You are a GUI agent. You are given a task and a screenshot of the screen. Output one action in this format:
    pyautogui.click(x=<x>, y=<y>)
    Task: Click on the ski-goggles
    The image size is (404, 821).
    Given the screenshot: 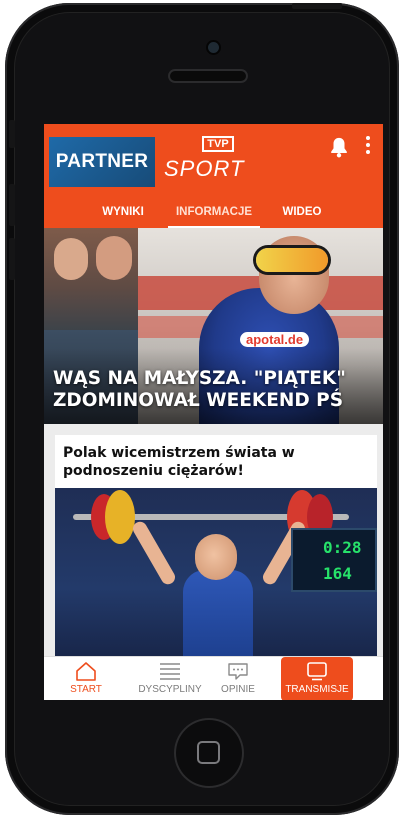 What is the action you would take?
    pyautogui.click(x=292, y=260)
    